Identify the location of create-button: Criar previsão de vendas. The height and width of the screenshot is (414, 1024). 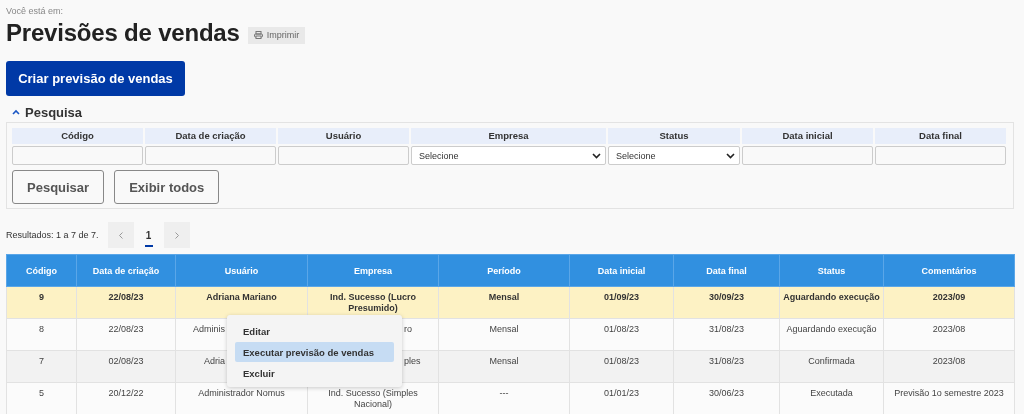
(95, 78).